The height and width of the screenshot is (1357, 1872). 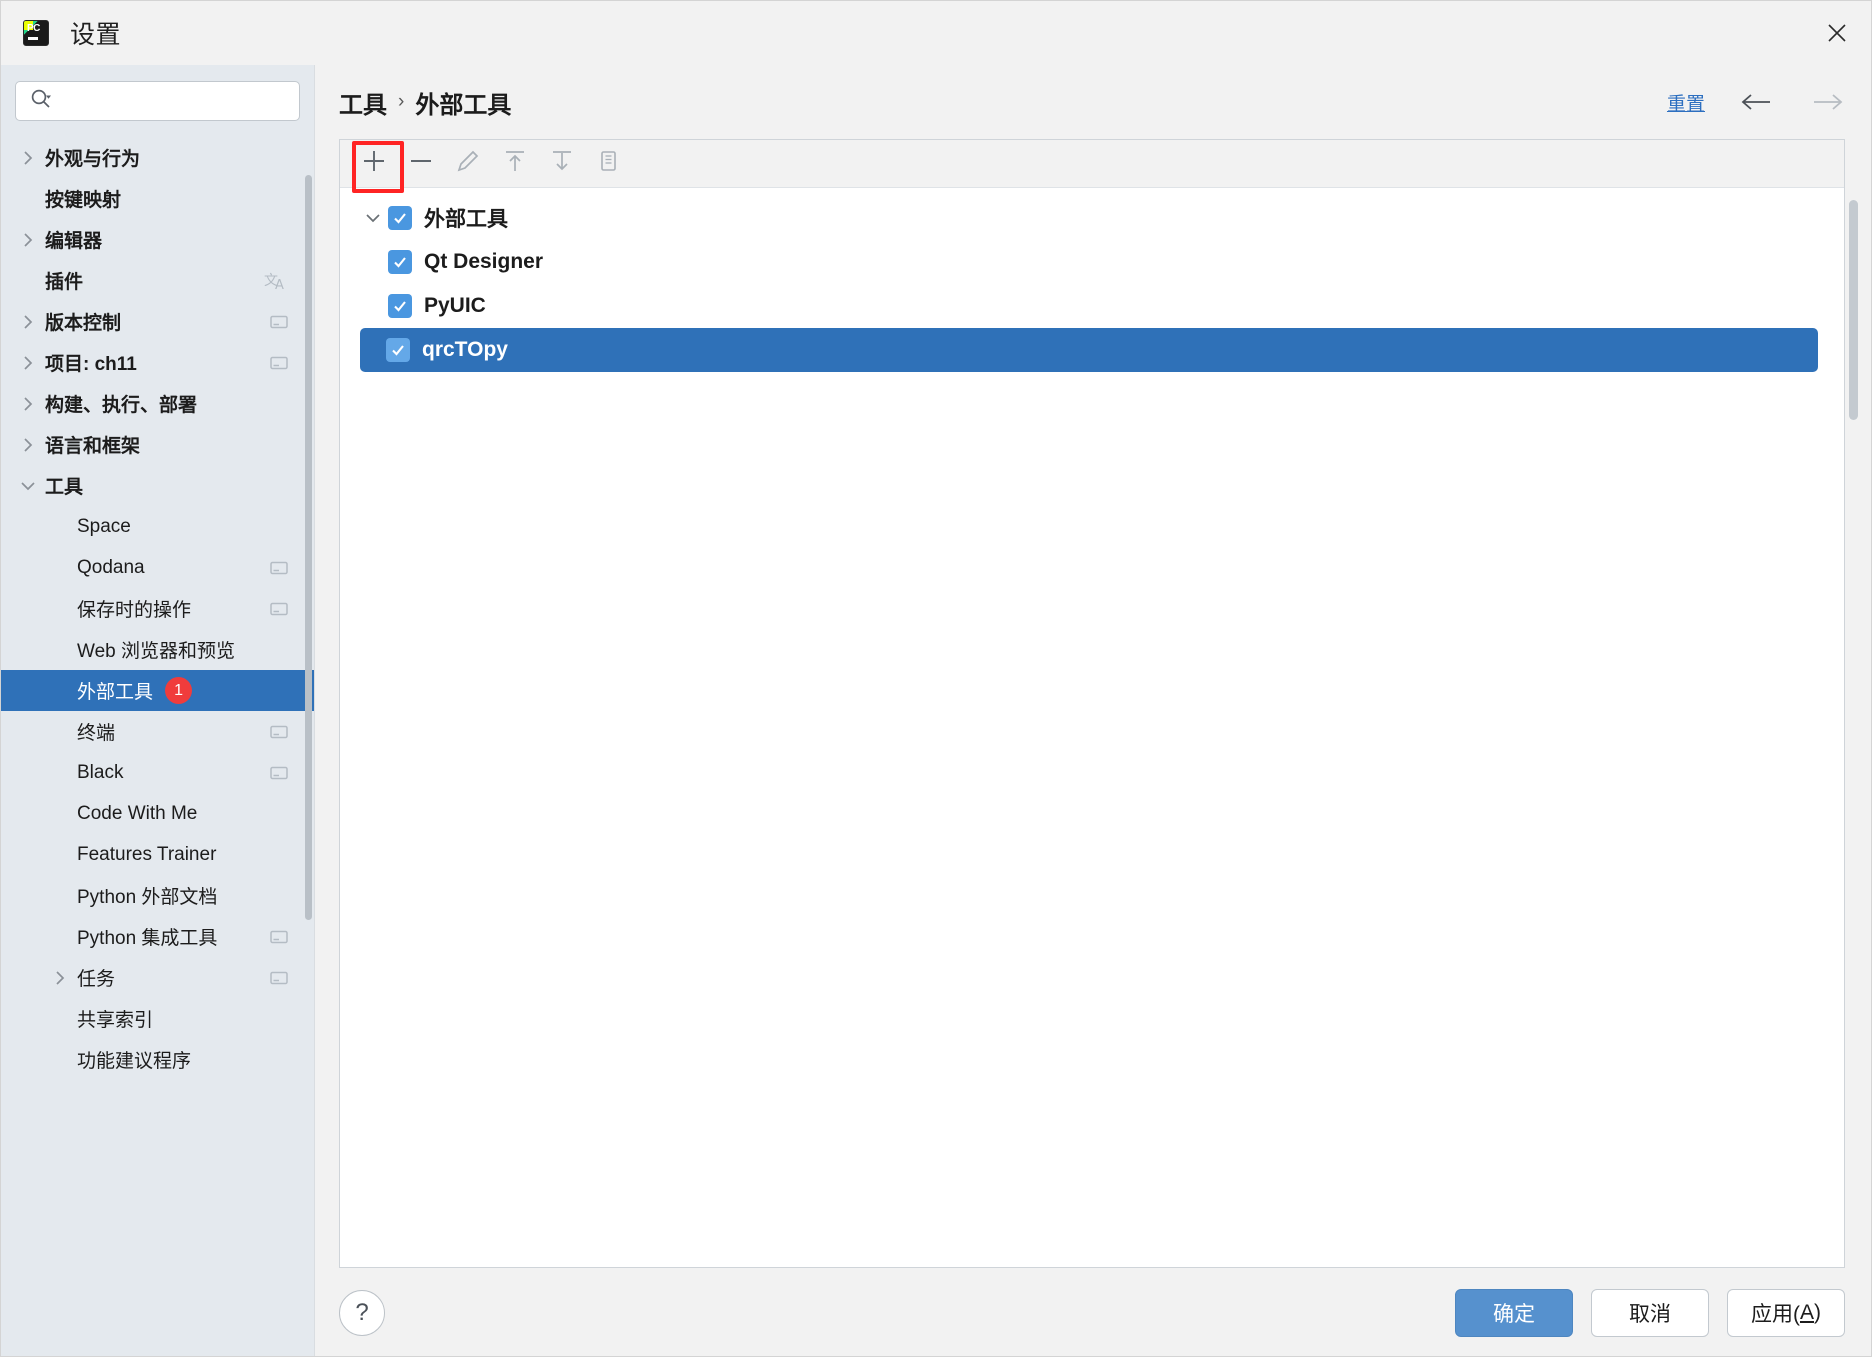 What do you see at coordinates (137, 813) in the screenshot?
I see `sidebar-item-label: Code With Me` at bounding box center [137, 813].